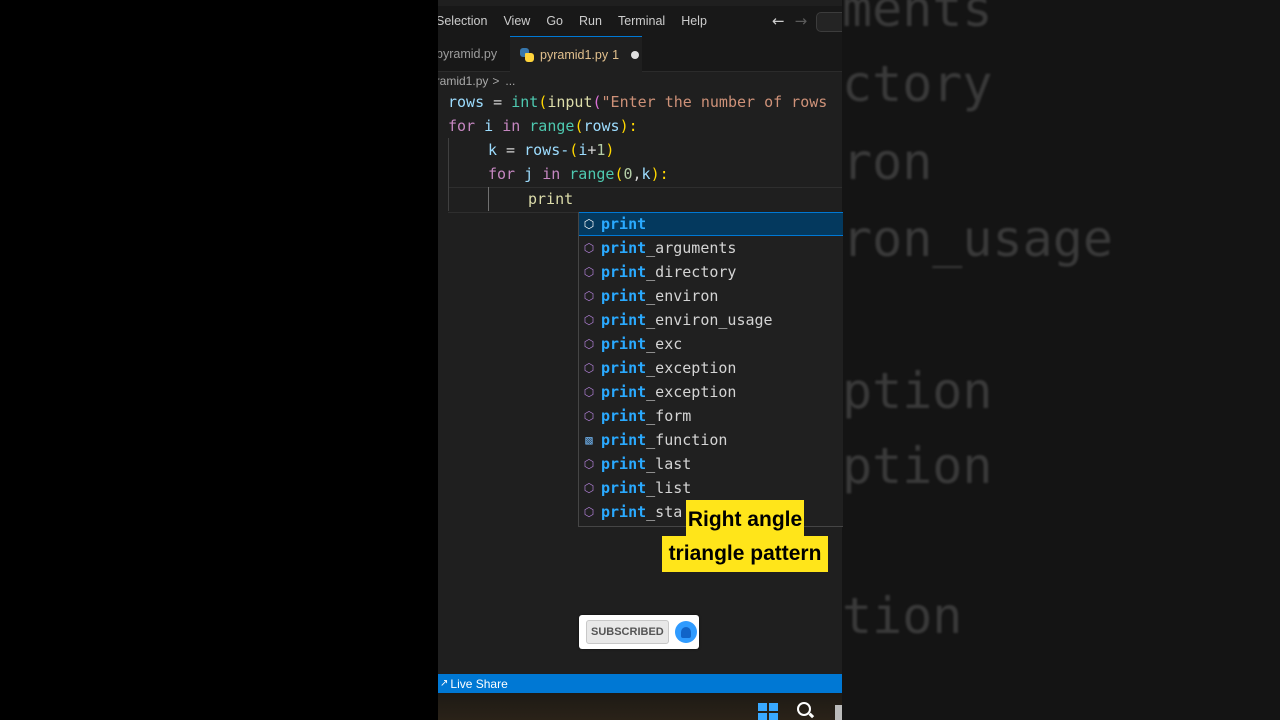 This screenshot has height=720, width=1280. What do you see at coordinates (478, 684) in the screenshot?
I see `live-share-button: Live Share` at bounding box center [478, 684].